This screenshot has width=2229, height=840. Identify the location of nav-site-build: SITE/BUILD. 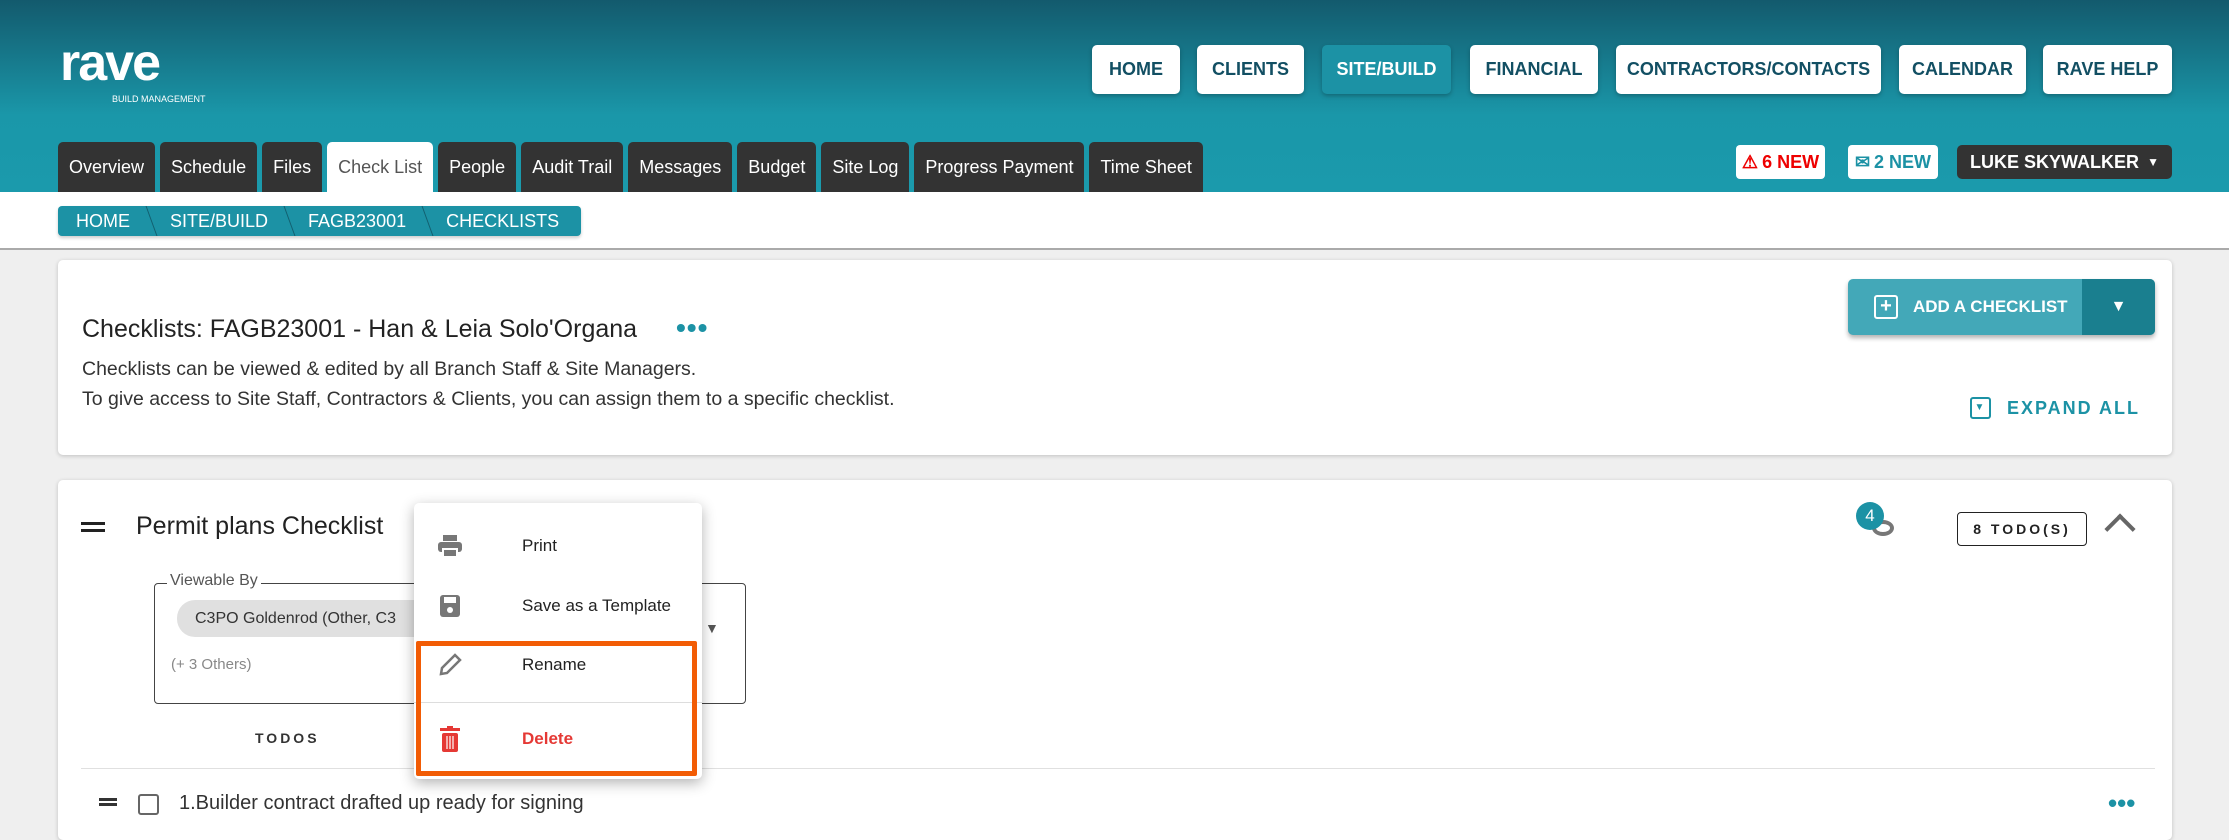
(1386, 69).